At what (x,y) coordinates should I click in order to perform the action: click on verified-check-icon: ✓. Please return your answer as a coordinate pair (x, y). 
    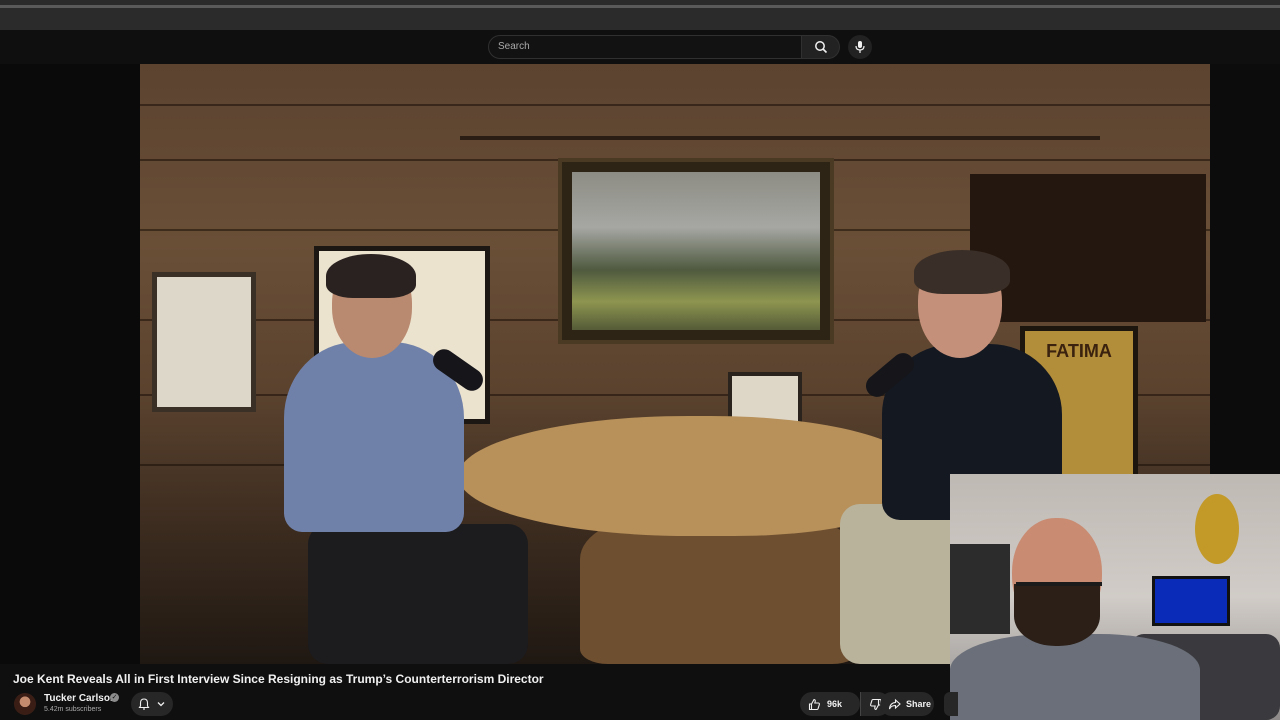
    Looking at the image, I should click on (114, 697).